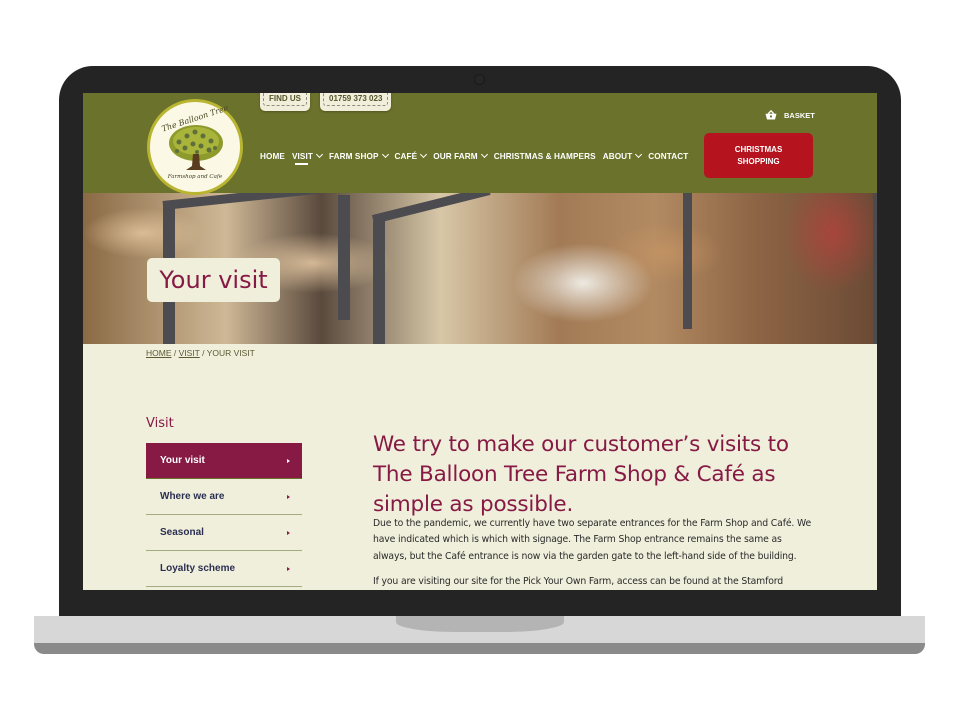 Image resolution: width=960 pixels, height=720 pixels. Describe the element at coordinates (479, 79) in the screenshot. I see `webcam-icon` at that location.